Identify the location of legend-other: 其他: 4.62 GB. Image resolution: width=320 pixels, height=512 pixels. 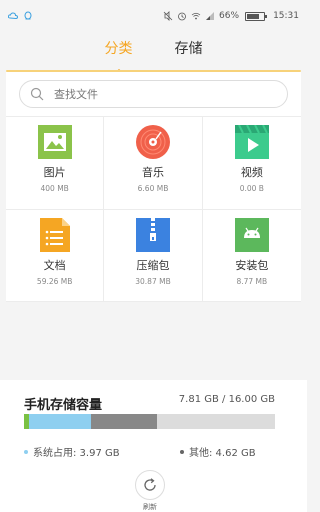
(218, 451).